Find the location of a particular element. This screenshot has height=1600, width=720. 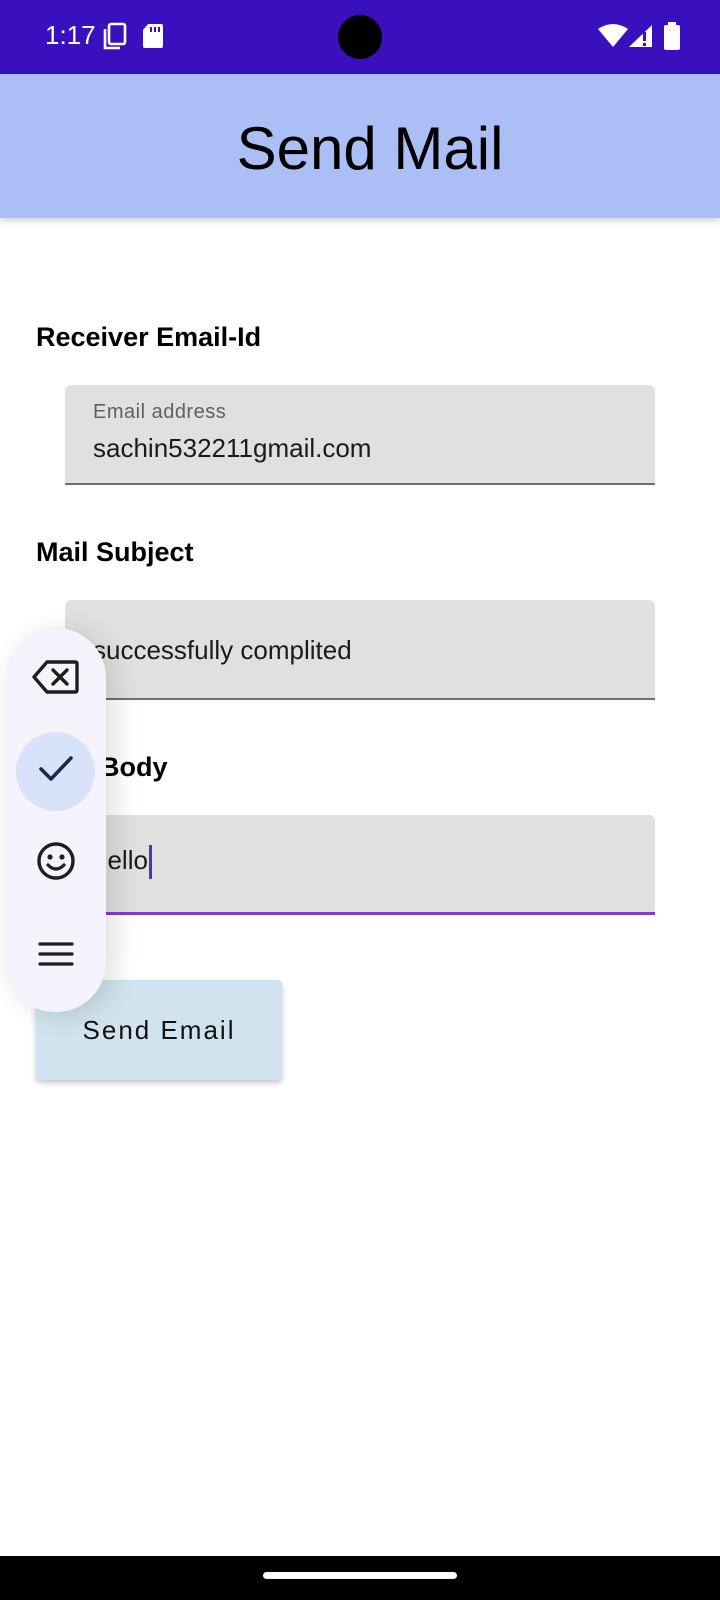

front-camera-cutout is located at coordinates (360, 37).